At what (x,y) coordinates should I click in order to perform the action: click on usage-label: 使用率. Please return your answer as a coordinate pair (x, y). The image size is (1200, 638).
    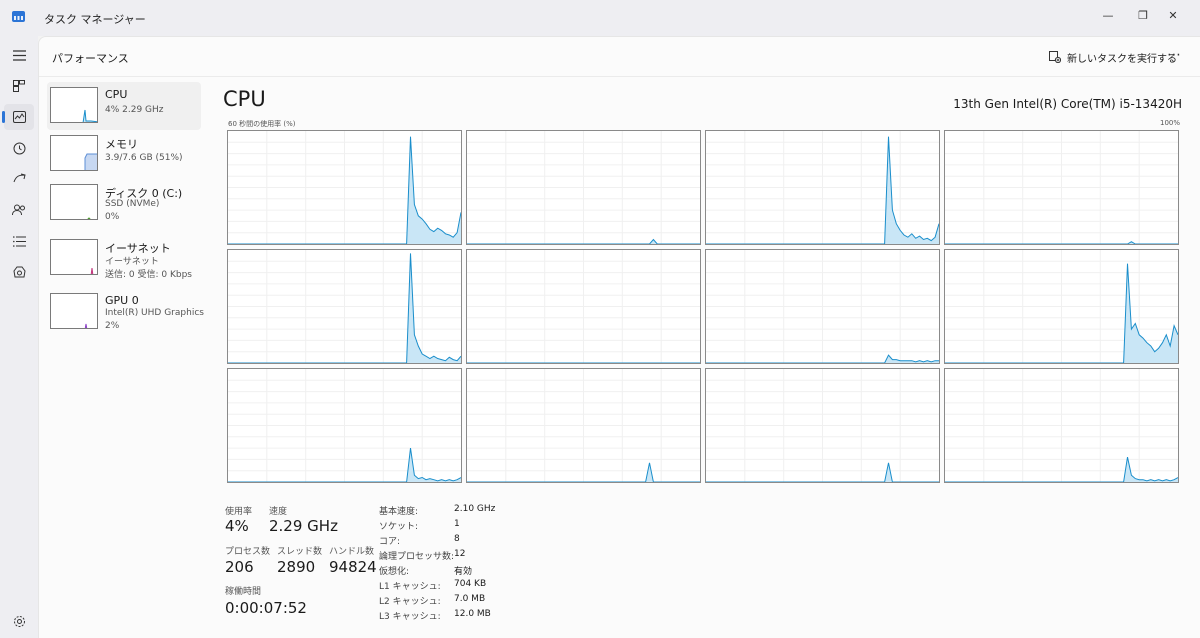
    Looking at the image, I should click on (239, 512).